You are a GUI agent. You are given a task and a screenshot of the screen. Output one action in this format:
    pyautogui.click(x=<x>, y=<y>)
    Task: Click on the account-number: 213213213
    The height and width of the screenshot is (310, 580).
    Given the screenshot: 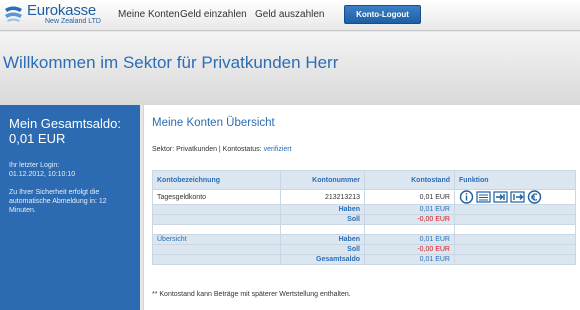 What is the action you would take?
    pyautogui.click(x=322, y=197)
    